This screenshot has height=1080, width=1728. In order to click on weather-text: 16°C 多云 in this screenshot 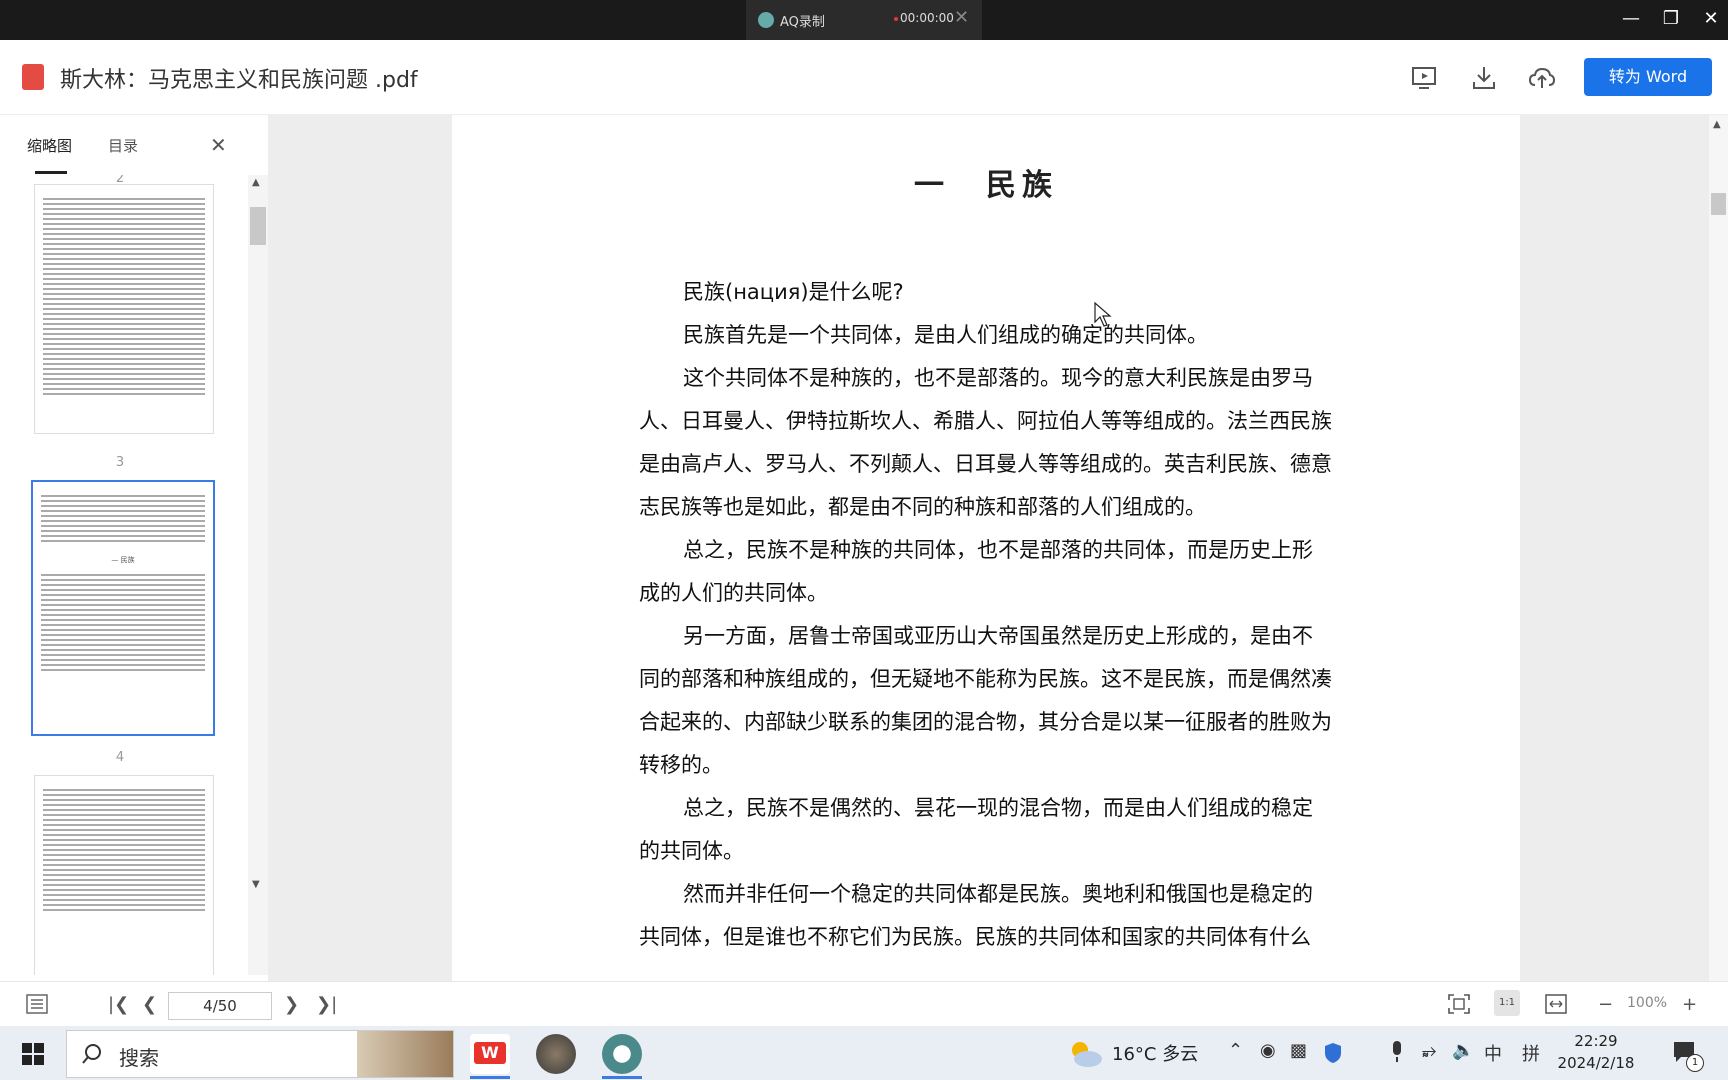, I will do `click(1155, 1053)`.